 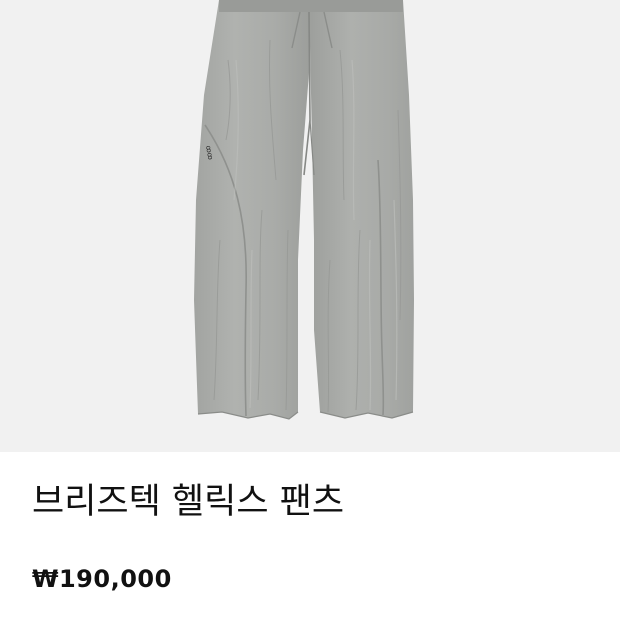 I want to click on left-leg, so click(x=252, y=209).